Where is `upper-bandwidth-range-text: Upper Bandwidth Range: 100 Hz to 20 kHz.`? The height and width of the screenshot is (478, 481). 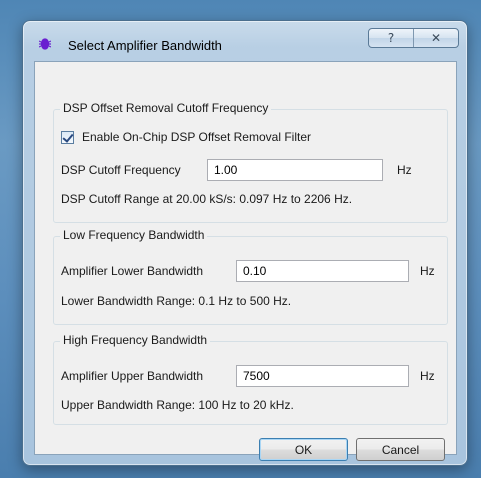
upper-bandwidth-range-text: Upper Bandwidth Range: 100 Hz to 20 kHz. is located at coordinates (177, 405).